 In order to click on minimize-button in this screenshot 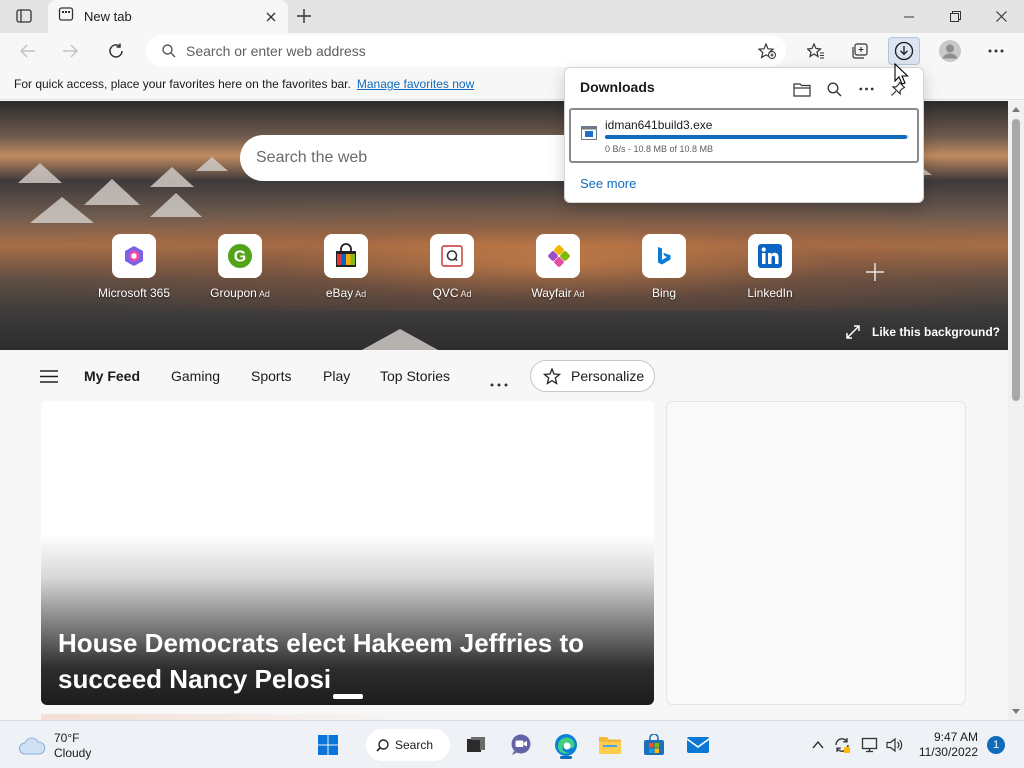, I will do `click(909, 16)`.